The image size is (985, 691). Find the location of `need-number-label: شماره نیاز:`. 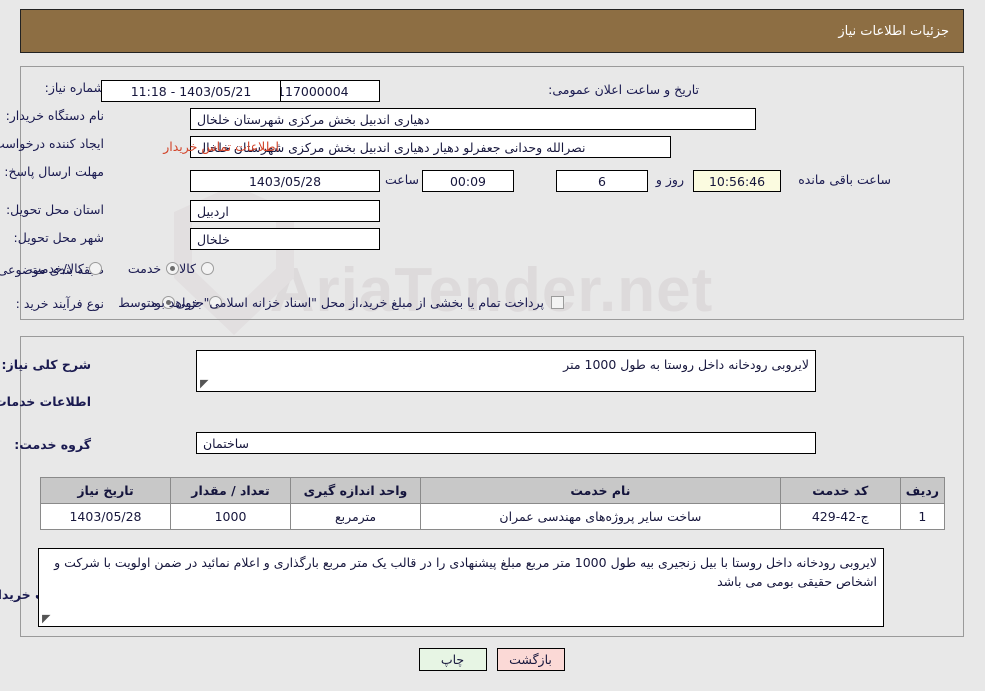

need-number-label: شماره نیاز: is located at coordinates (75, 87).